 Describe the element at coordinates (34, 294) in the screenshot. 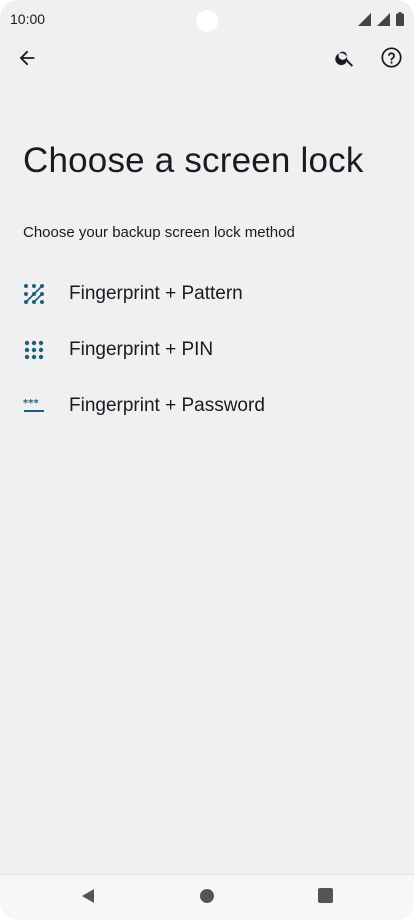

I see `pattern-icon` at that location.